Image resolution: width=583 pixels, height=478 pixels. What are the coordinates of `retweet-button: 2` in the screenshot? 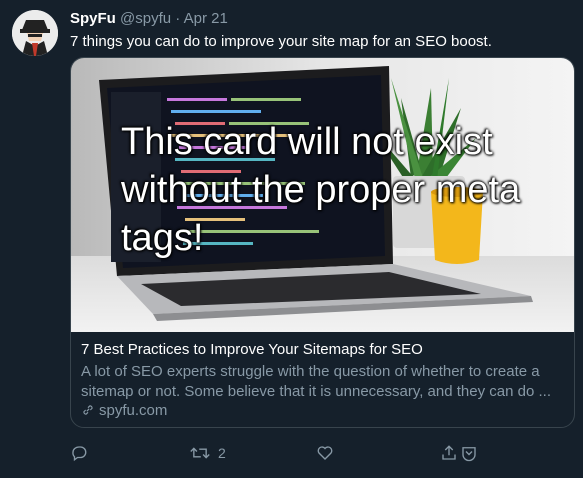 It's located at (208, 453).